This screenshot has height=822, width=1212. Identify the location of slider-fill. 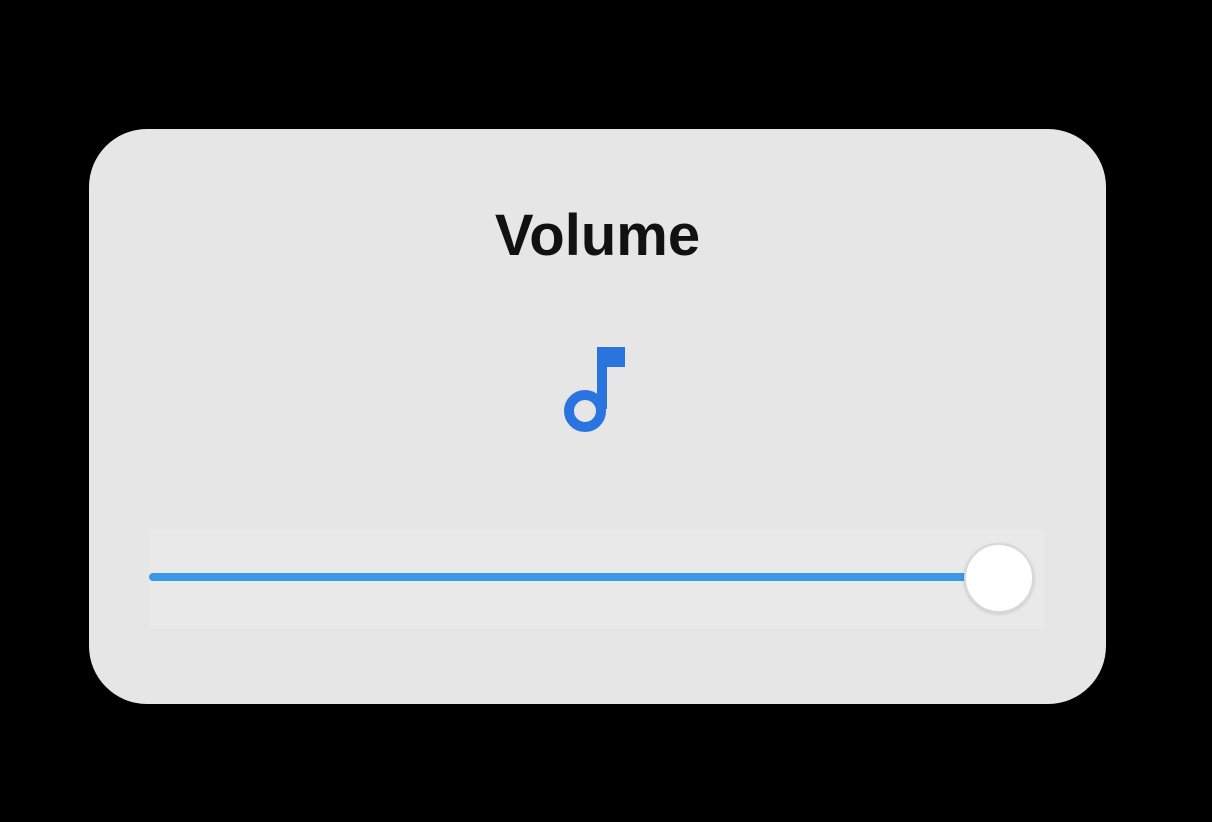
(574, 577).